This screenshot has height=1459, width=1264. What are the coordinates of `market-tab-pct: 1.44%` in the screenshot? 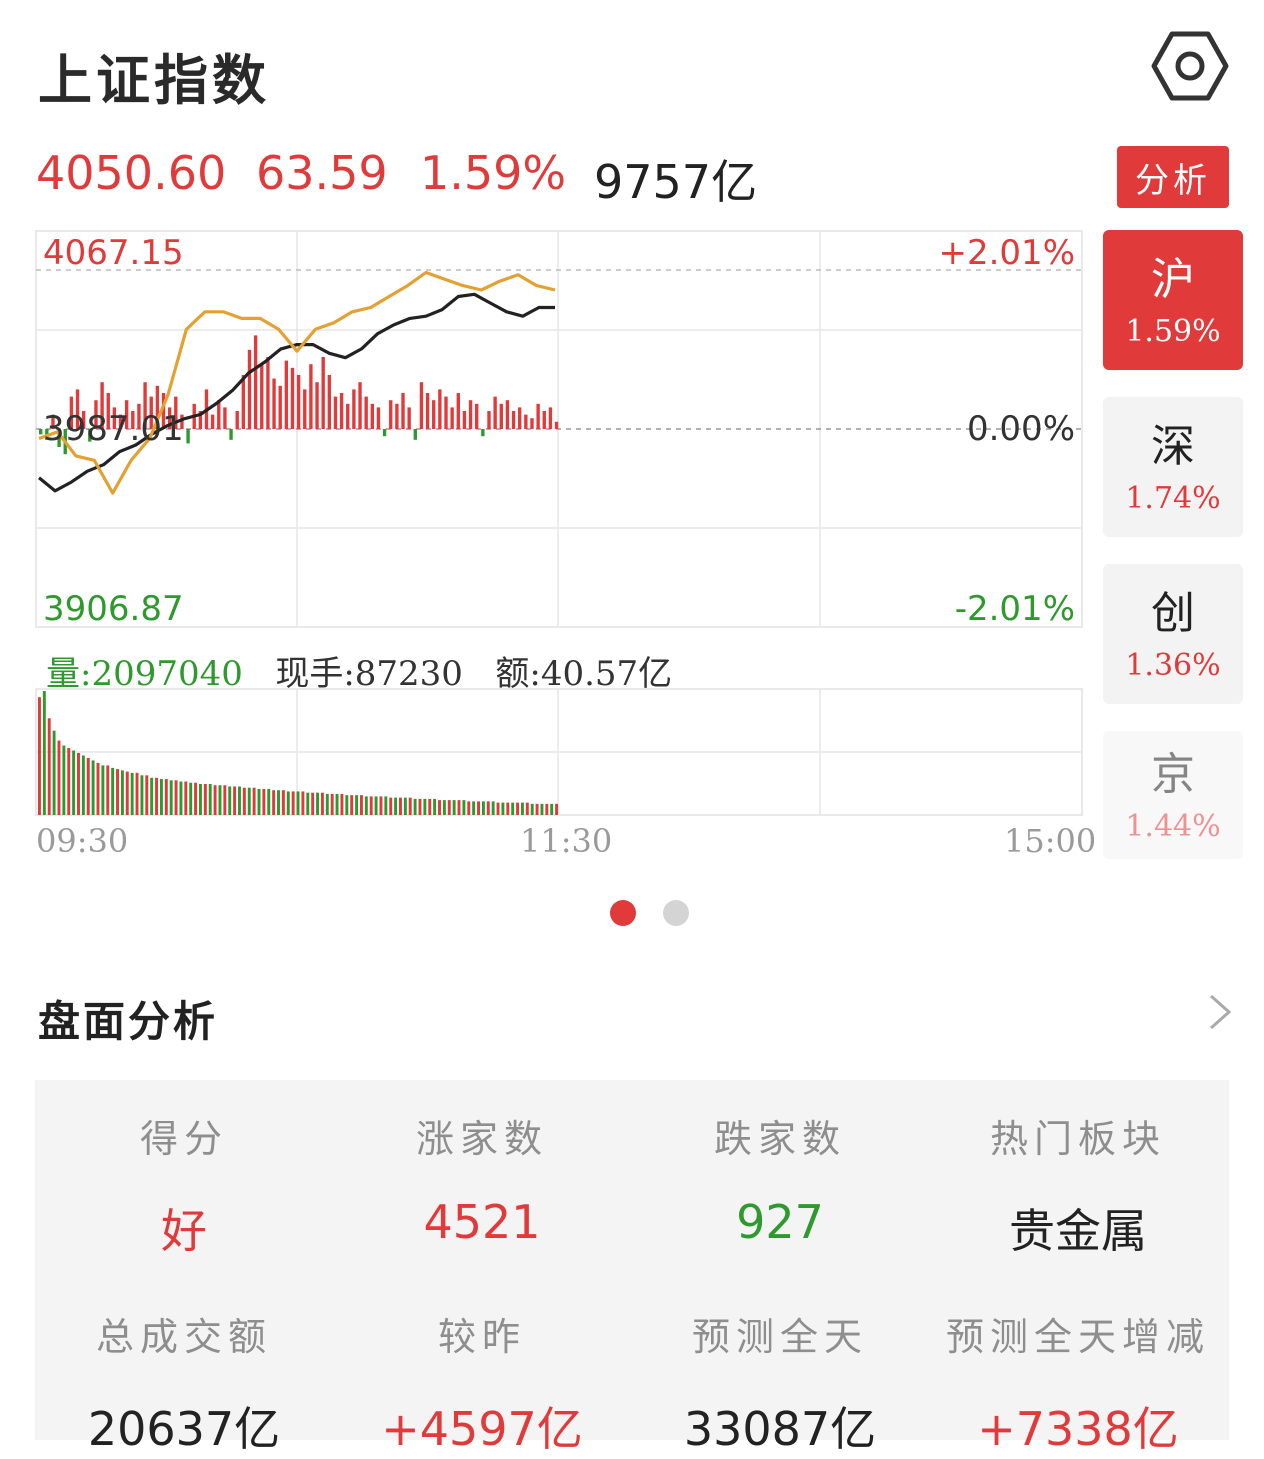 It's located at (1173, 826).